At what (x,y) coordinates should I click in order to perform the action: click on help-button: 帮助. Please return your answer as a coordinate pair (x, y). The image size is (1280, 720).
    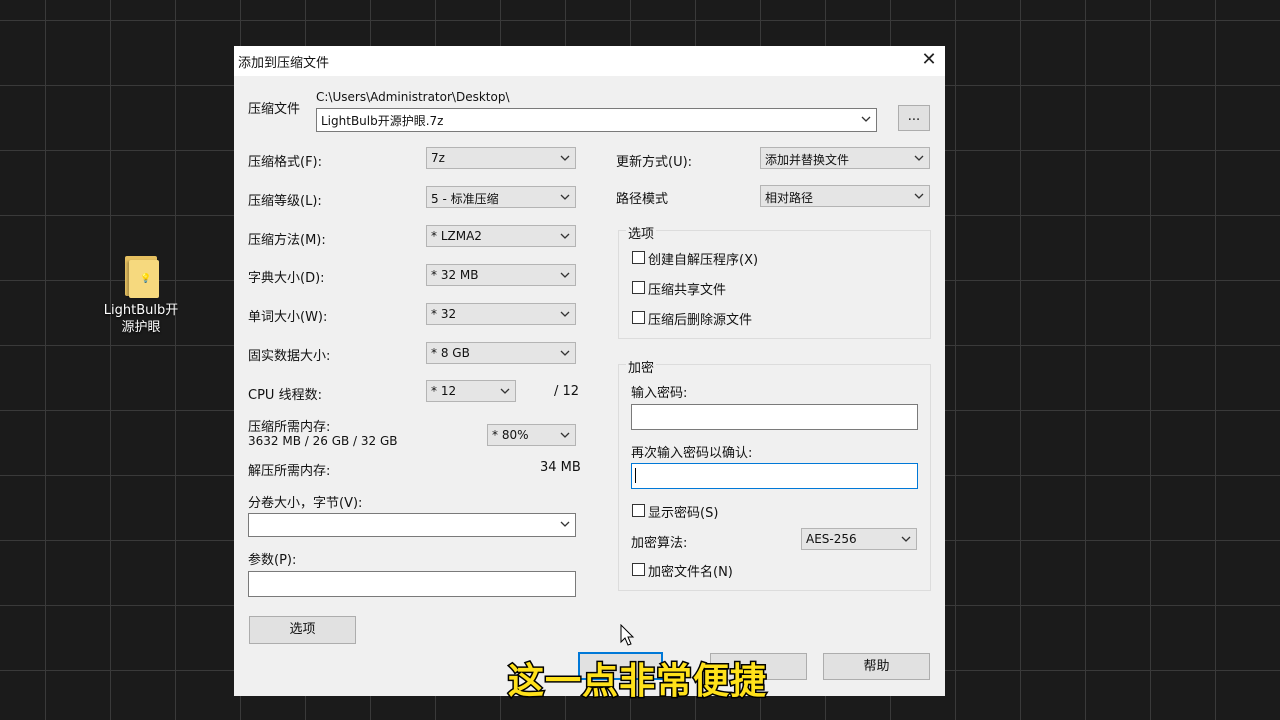
    Looking at the image, I should click on (876, 666).